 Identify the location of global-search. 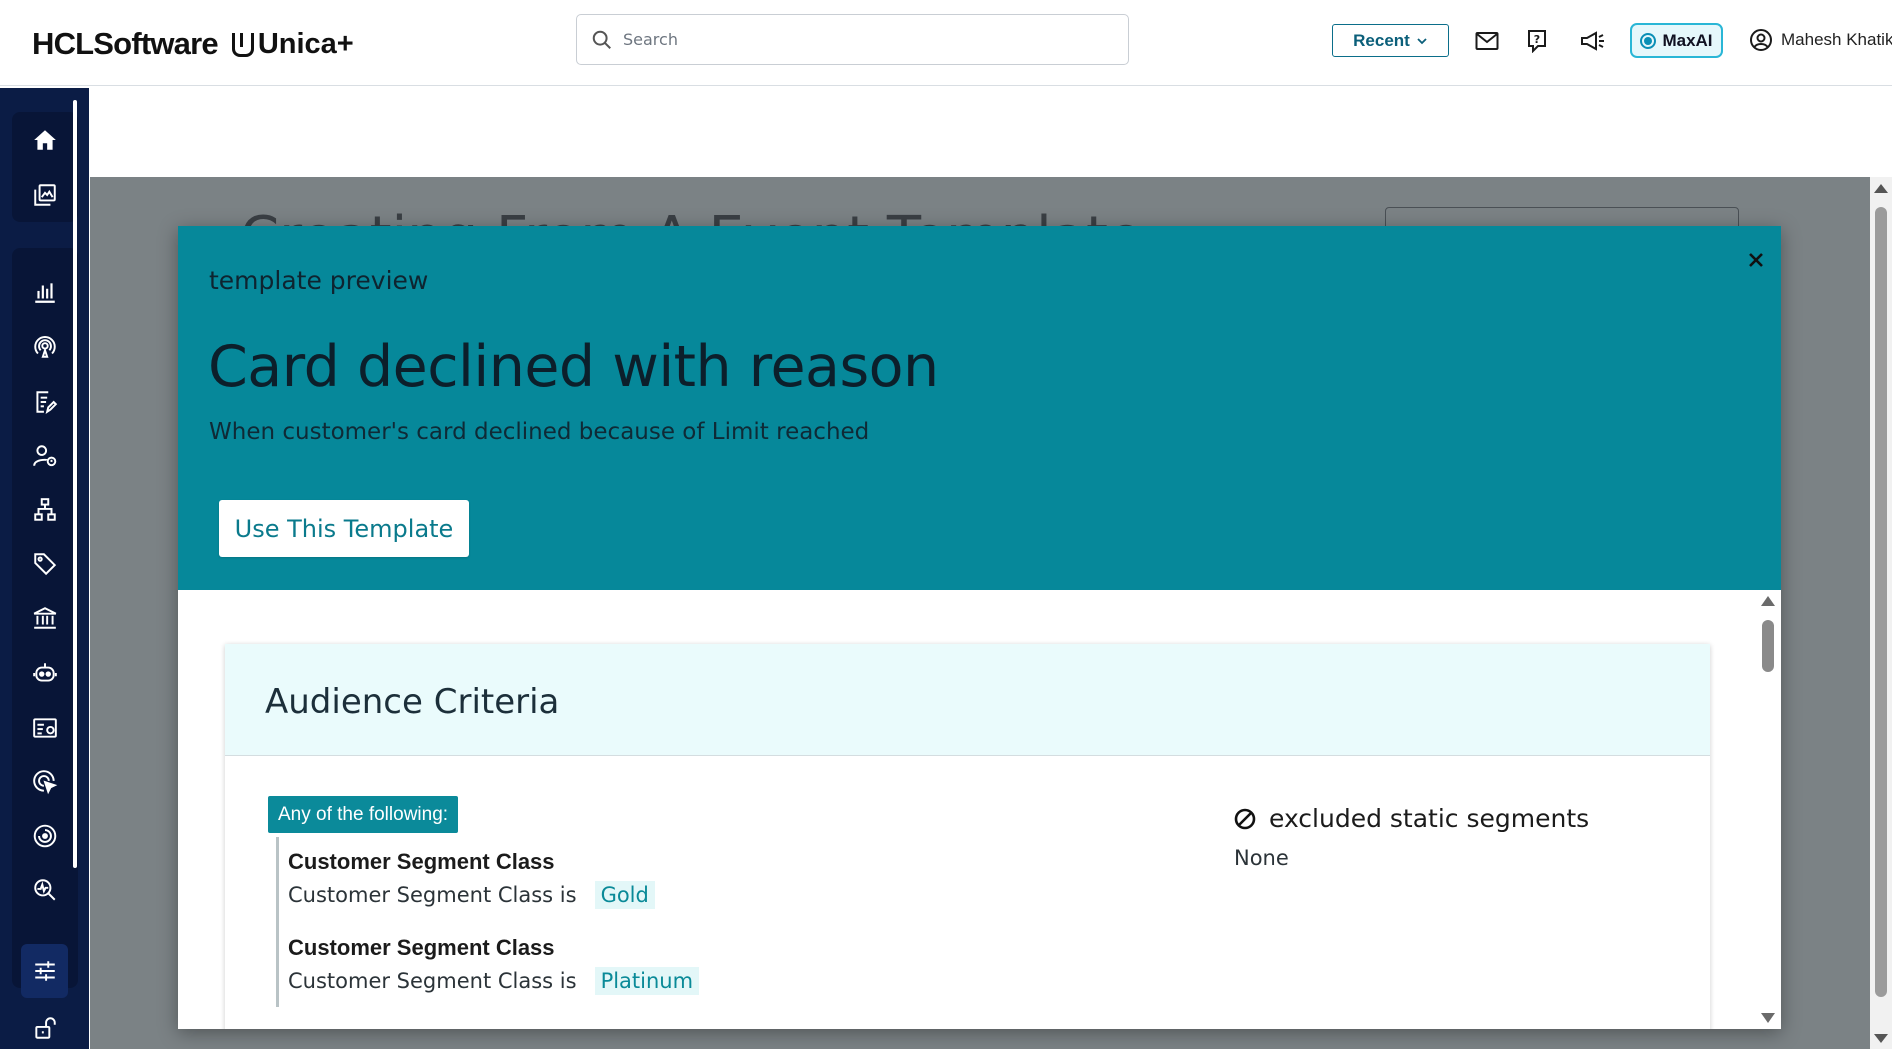
(852, 39).